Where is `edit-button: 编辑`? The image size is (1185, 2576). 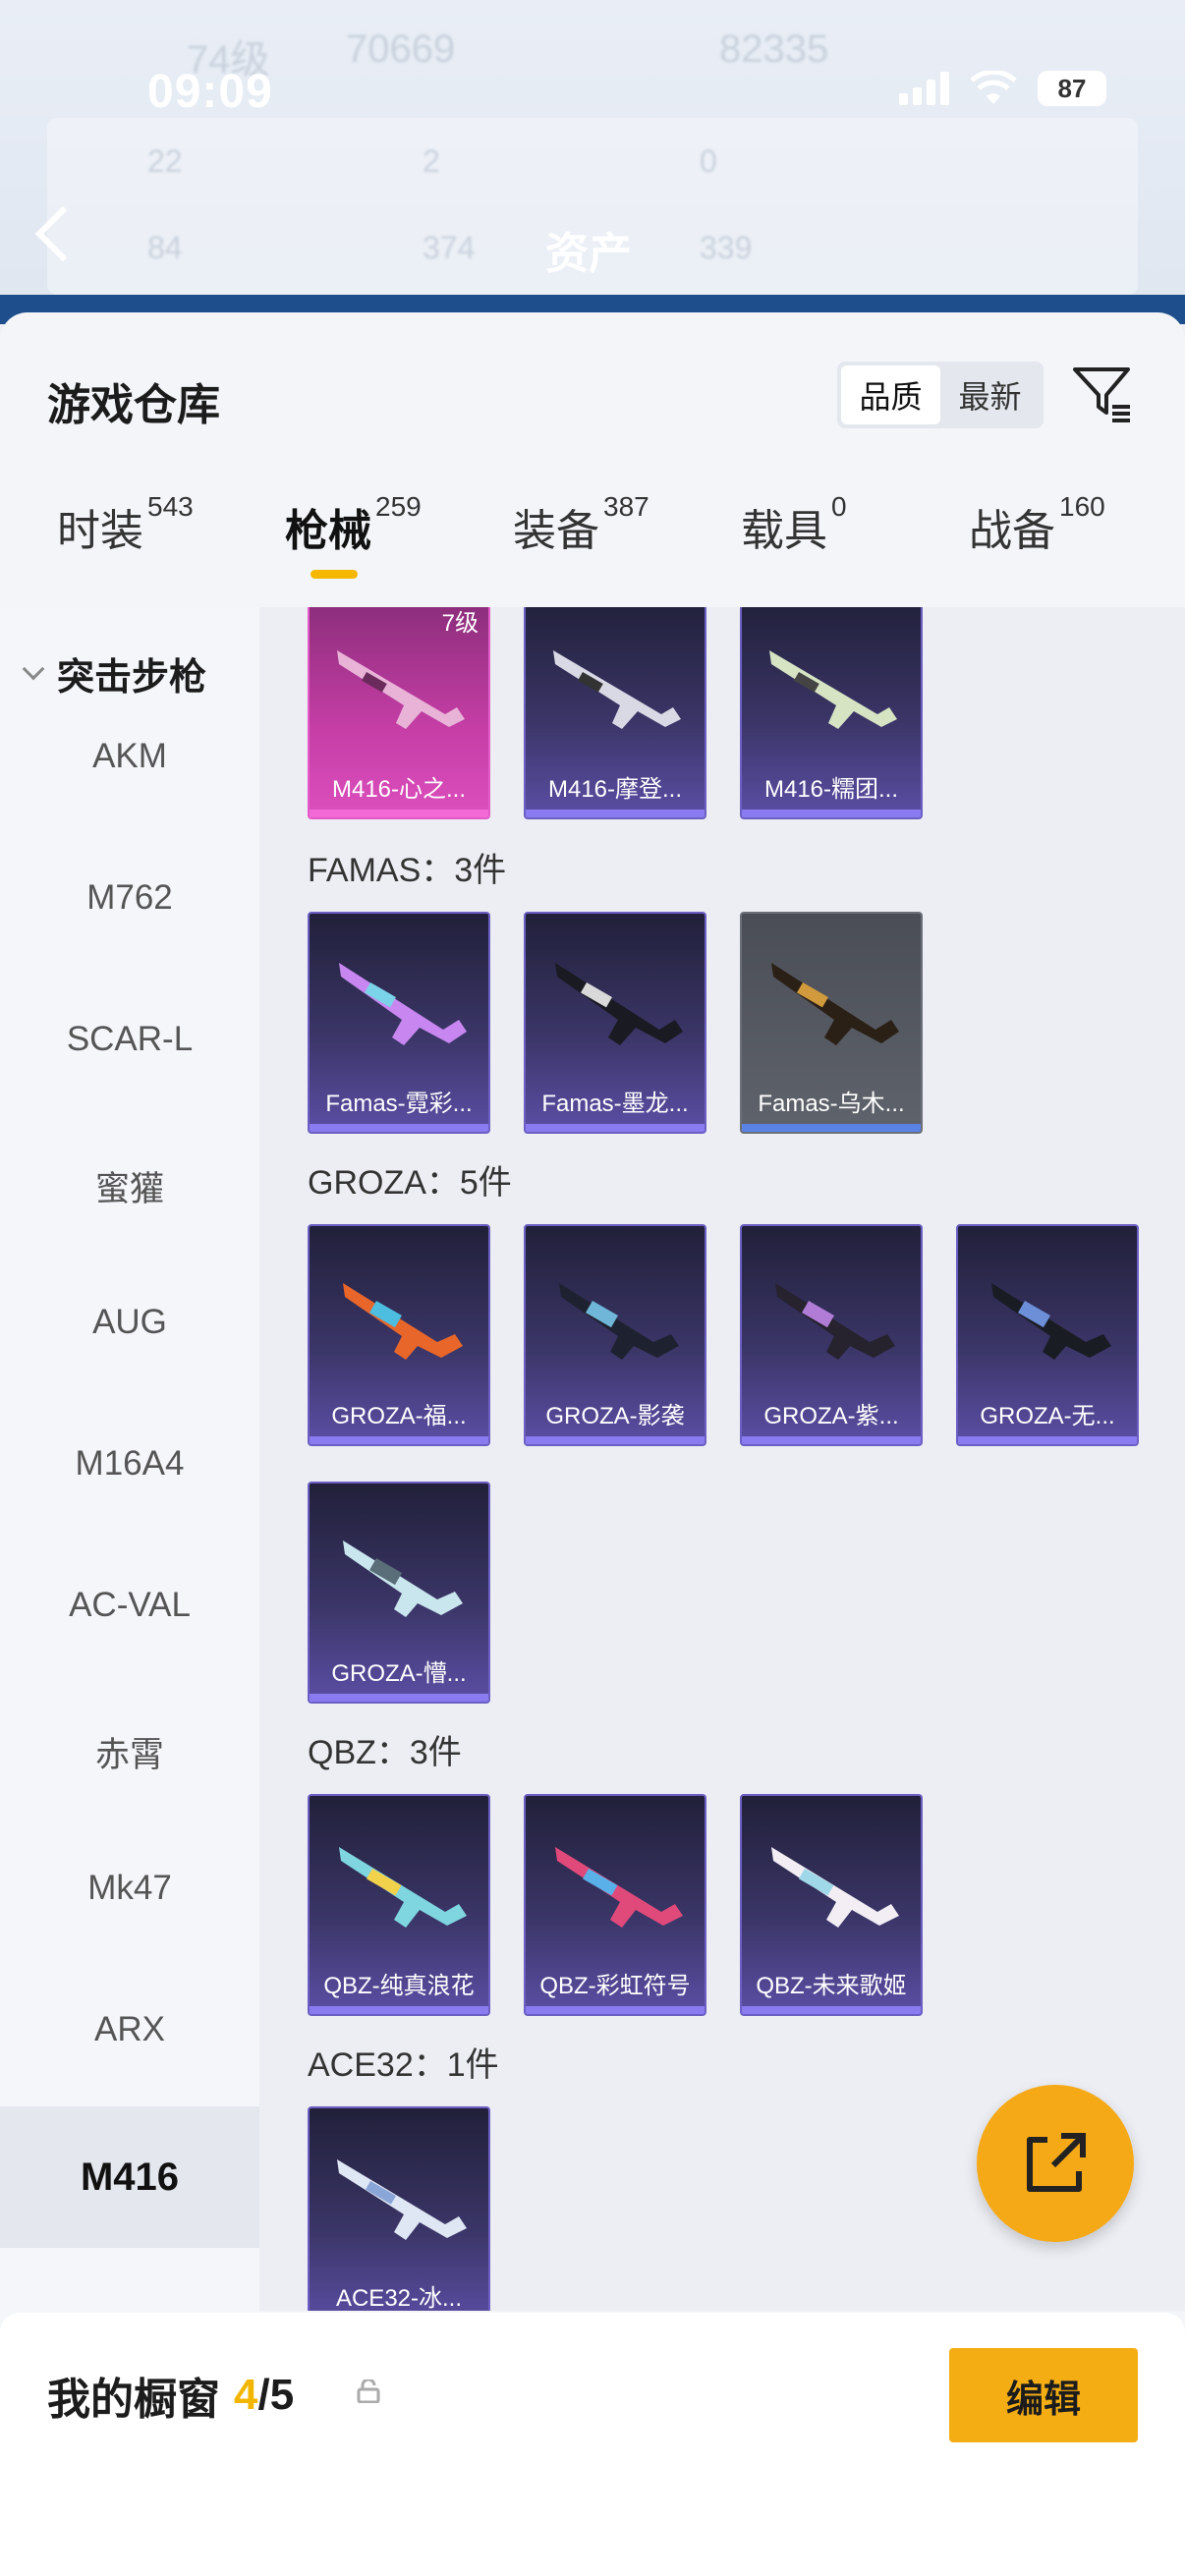 edit-button: 编辑 is located at coordinates (1044, 2395).